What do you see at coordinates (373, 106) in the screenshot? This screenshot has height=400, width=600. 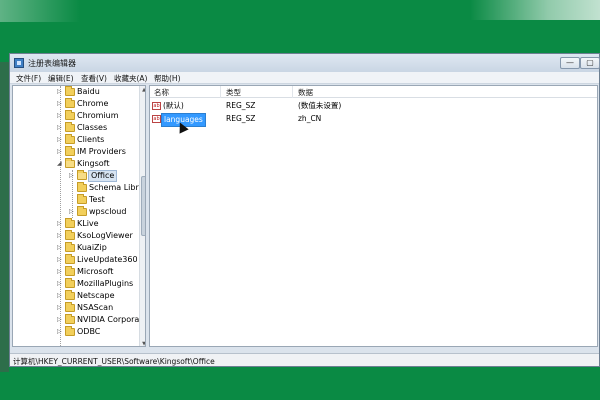 I see `value-row-default: ab (默认) REG_SZ (数值未设置)` at bounding box center [373, 106].